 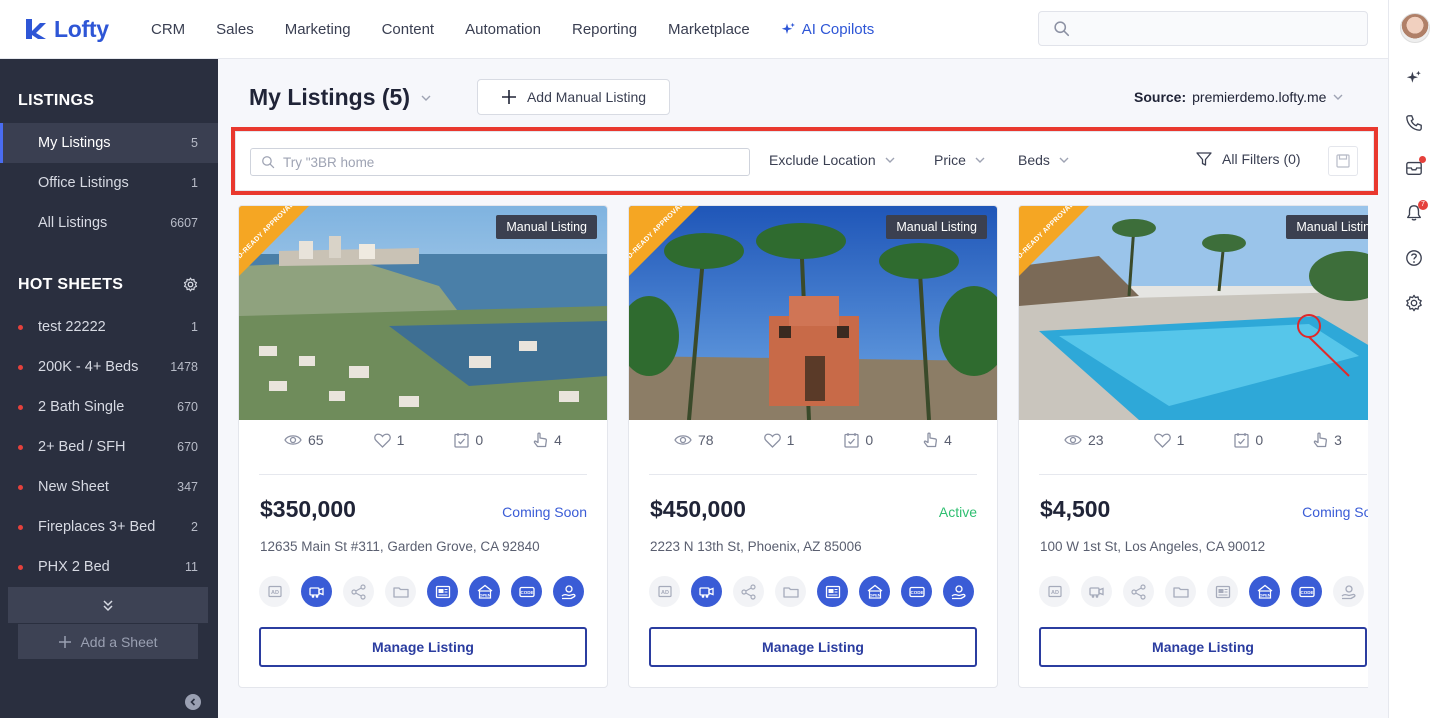 I want to click on page-title: My Listings (5), so click(x=340, y=97).